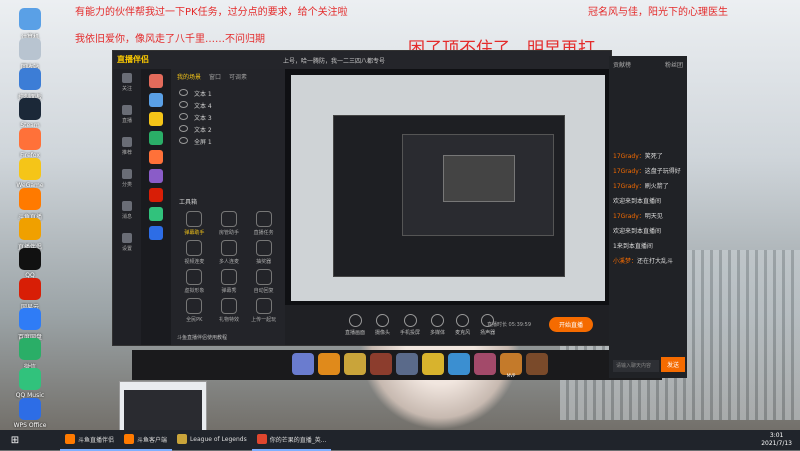 Image resolution: width=800 pixels, height=451 pixels. I want to click on nav-icon, so click(127, 110).